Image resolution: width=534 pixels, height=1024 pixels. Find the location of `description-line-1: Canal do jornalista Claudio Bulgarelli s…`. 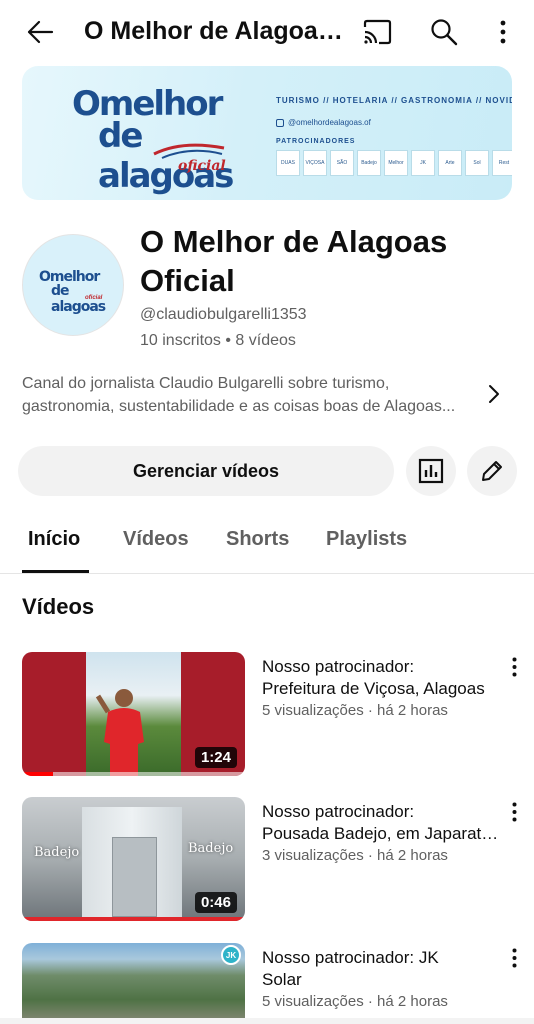

description-line-1: Canal do jornalista Claudio Bulgarelli s… is located at coordinates (206, 383).